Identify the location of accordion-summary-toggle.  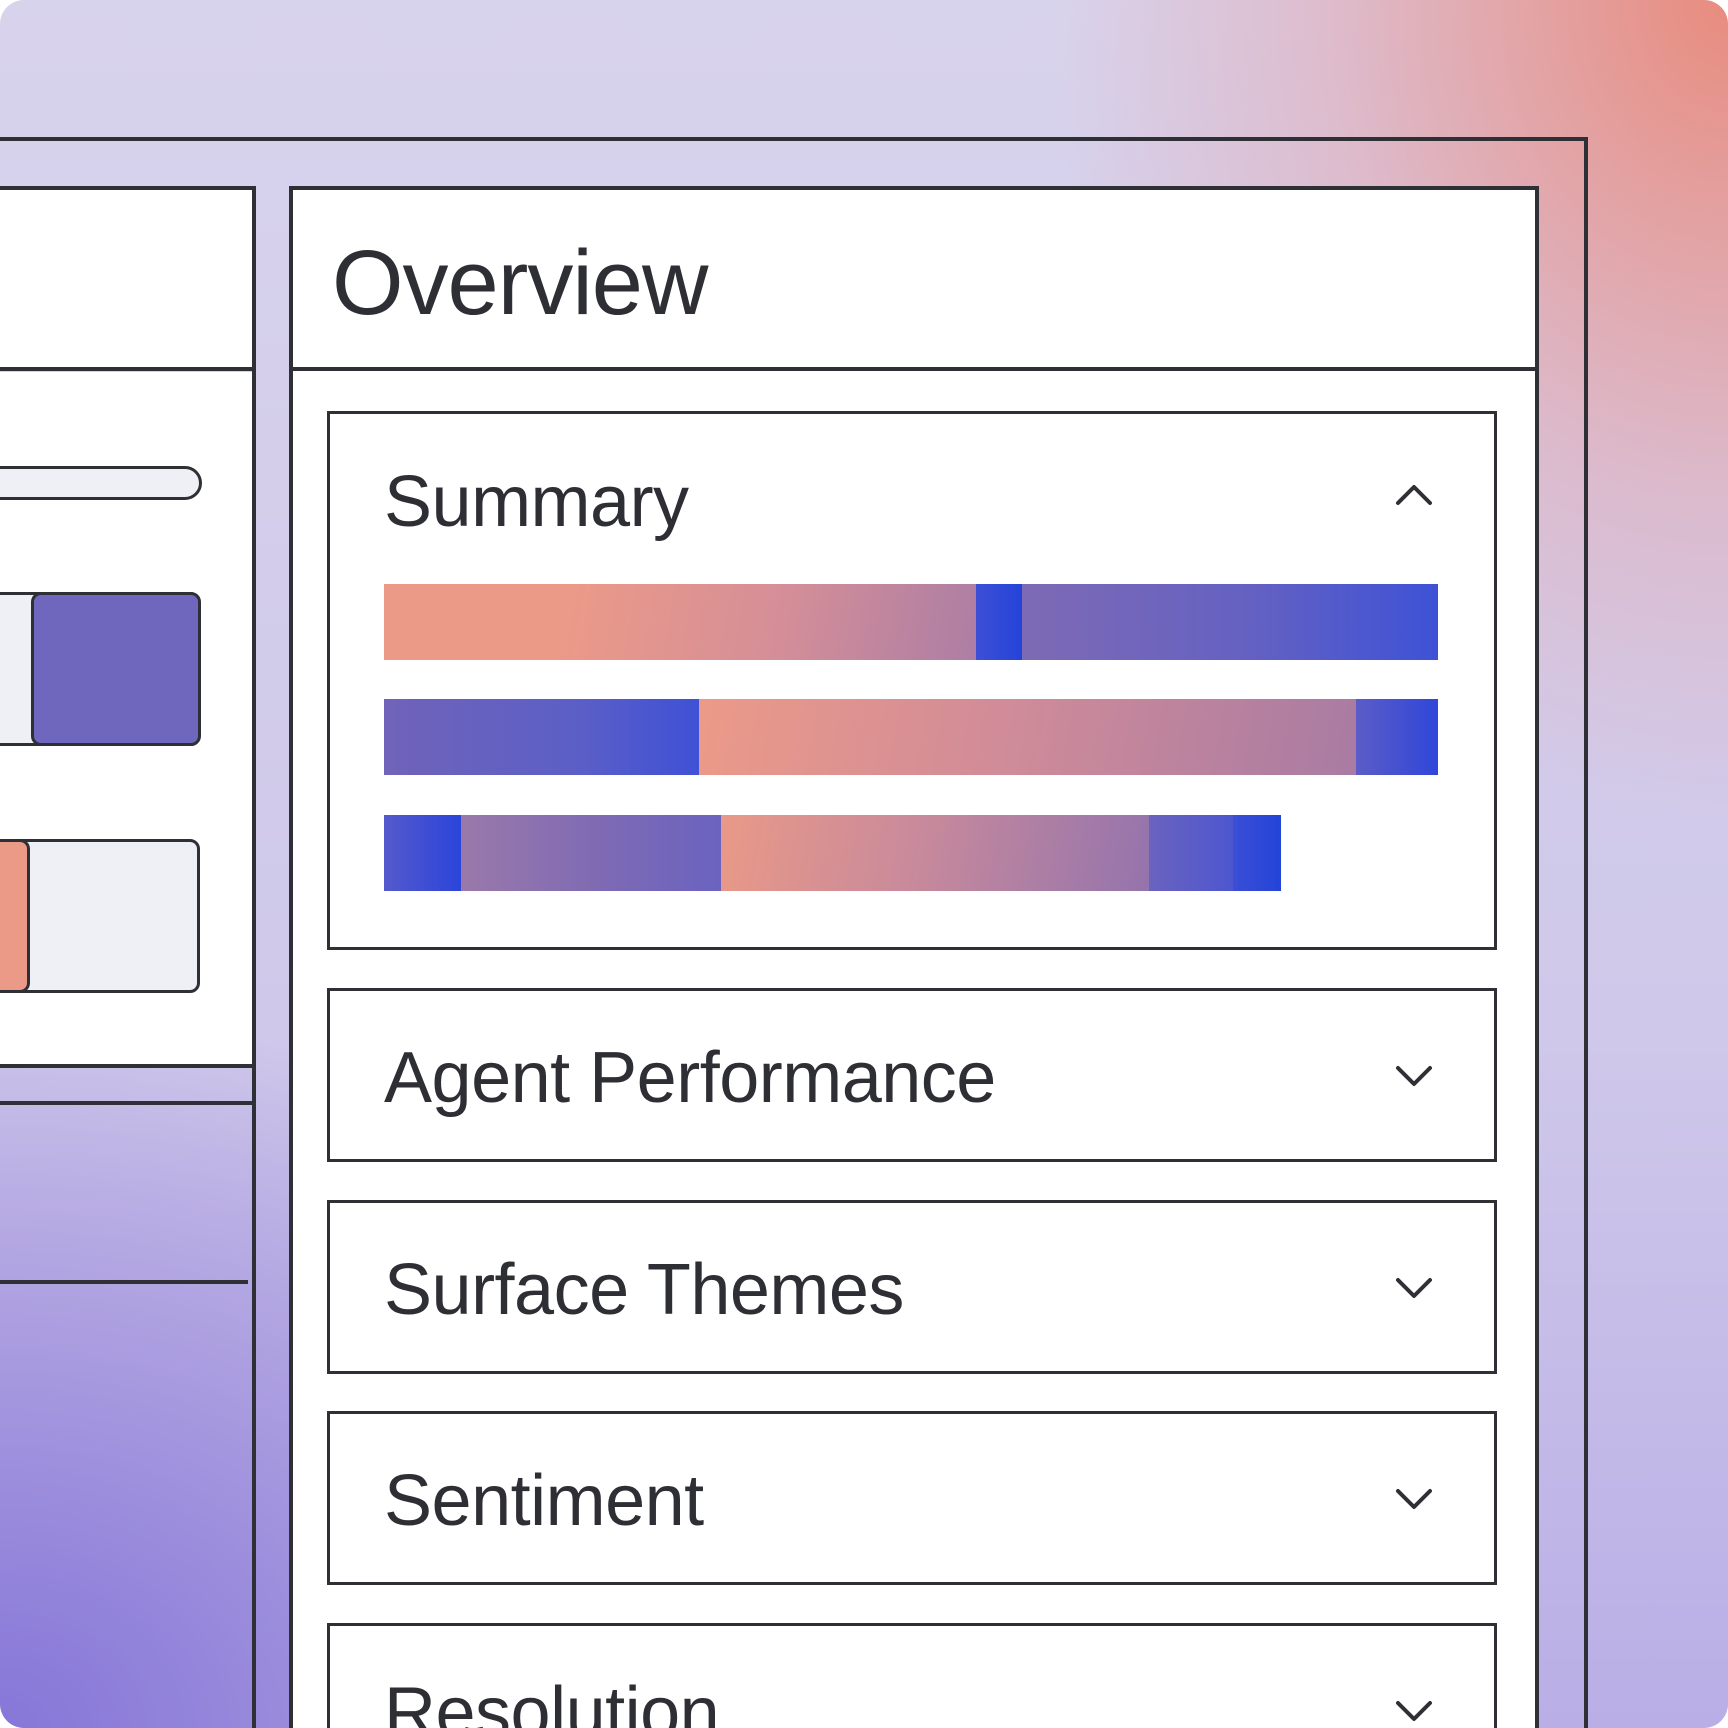
(1414, 494).